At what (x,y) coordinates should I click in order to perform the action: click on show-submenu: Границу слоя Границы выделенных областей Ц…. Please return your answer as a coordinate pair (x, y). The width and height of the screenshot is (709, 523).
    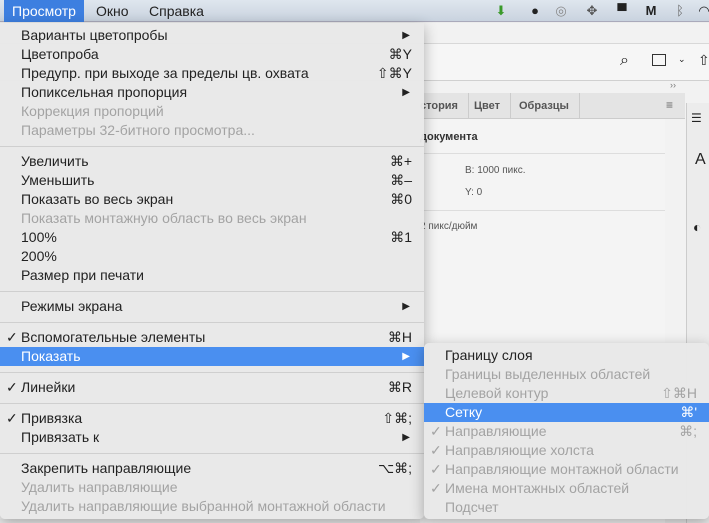
    Looking at the image, I should click on (566, 431).